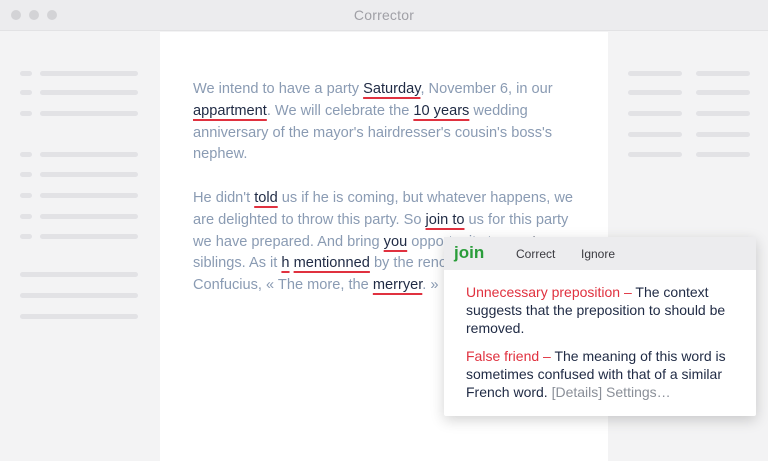  Describe the element at coordinates (469, 252) in the screenshot. I see `flagged-word: join` at that location.